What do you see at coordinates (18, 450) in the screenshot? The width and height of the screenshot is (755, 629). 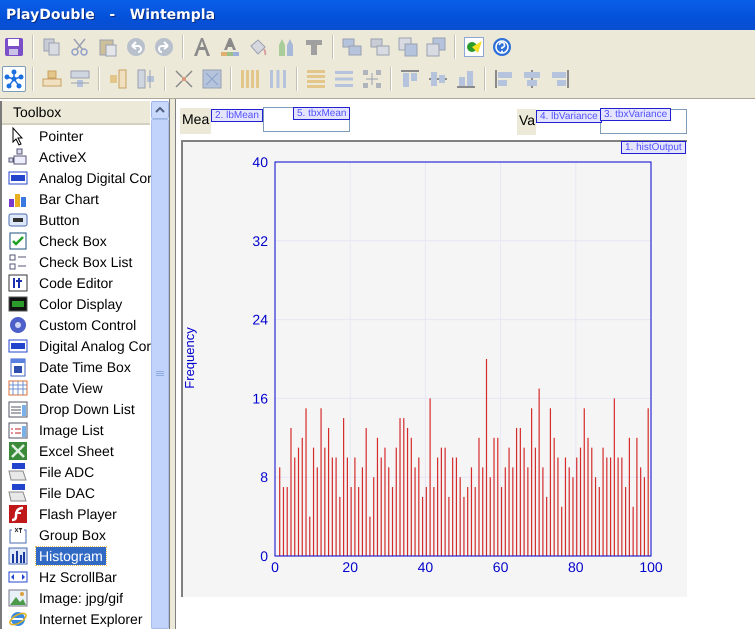 I see `spreadsheet-icon` at bounding box center [18, 450].